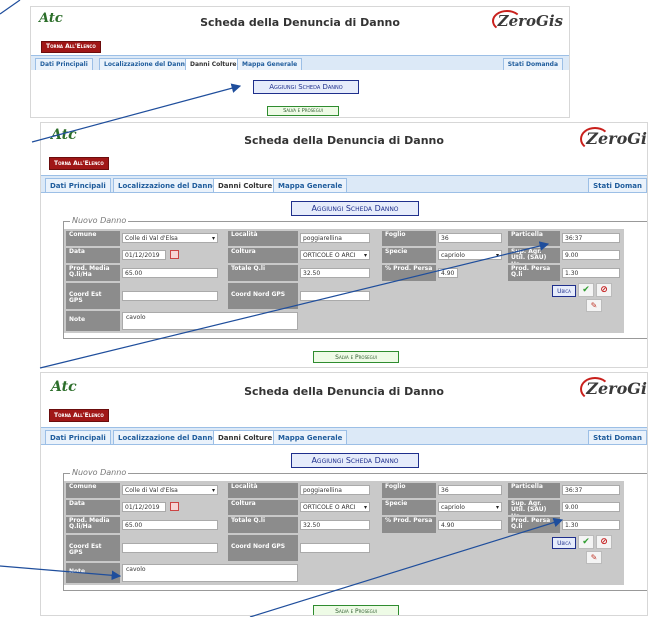 The image size is (648, 617). Describe the element at coordinates (406, 567) in the screenshot. I see `arrow-to-ubica` at that location.